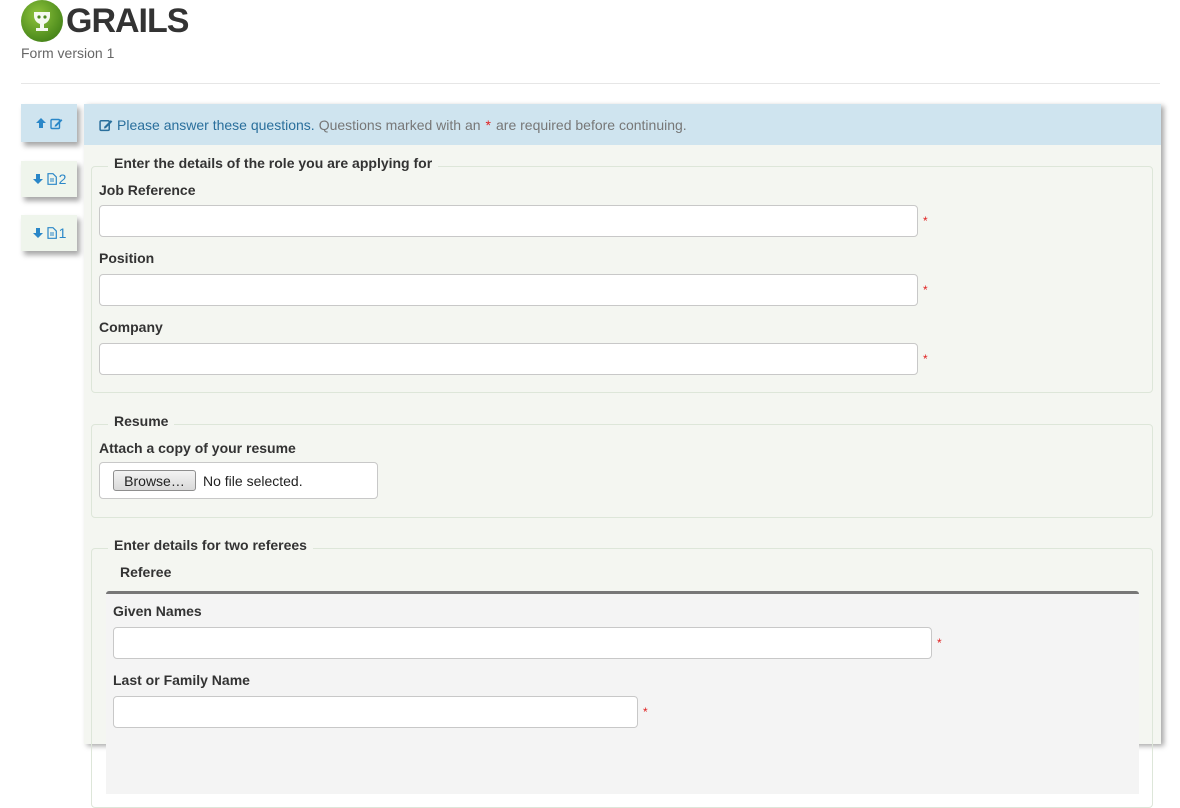  What do you see at coordinates (591, 124) in the screenshot?
I see `info-text-after: are required before continuing.` at bounding box center [591, 124].